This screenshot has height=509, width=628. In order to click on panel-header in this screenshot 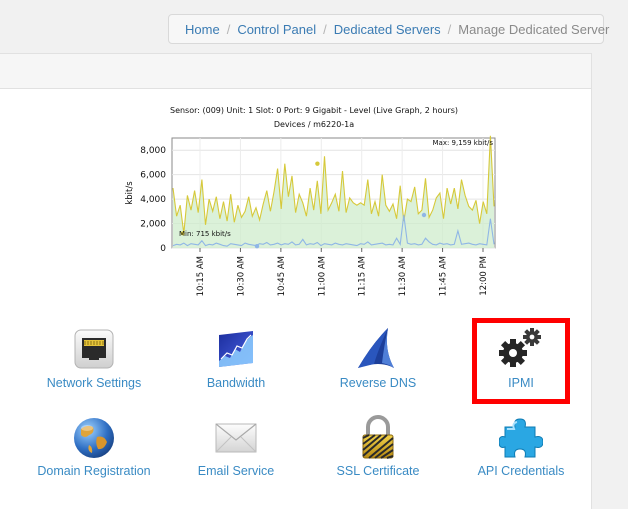, I will do `click(296, 71)`.